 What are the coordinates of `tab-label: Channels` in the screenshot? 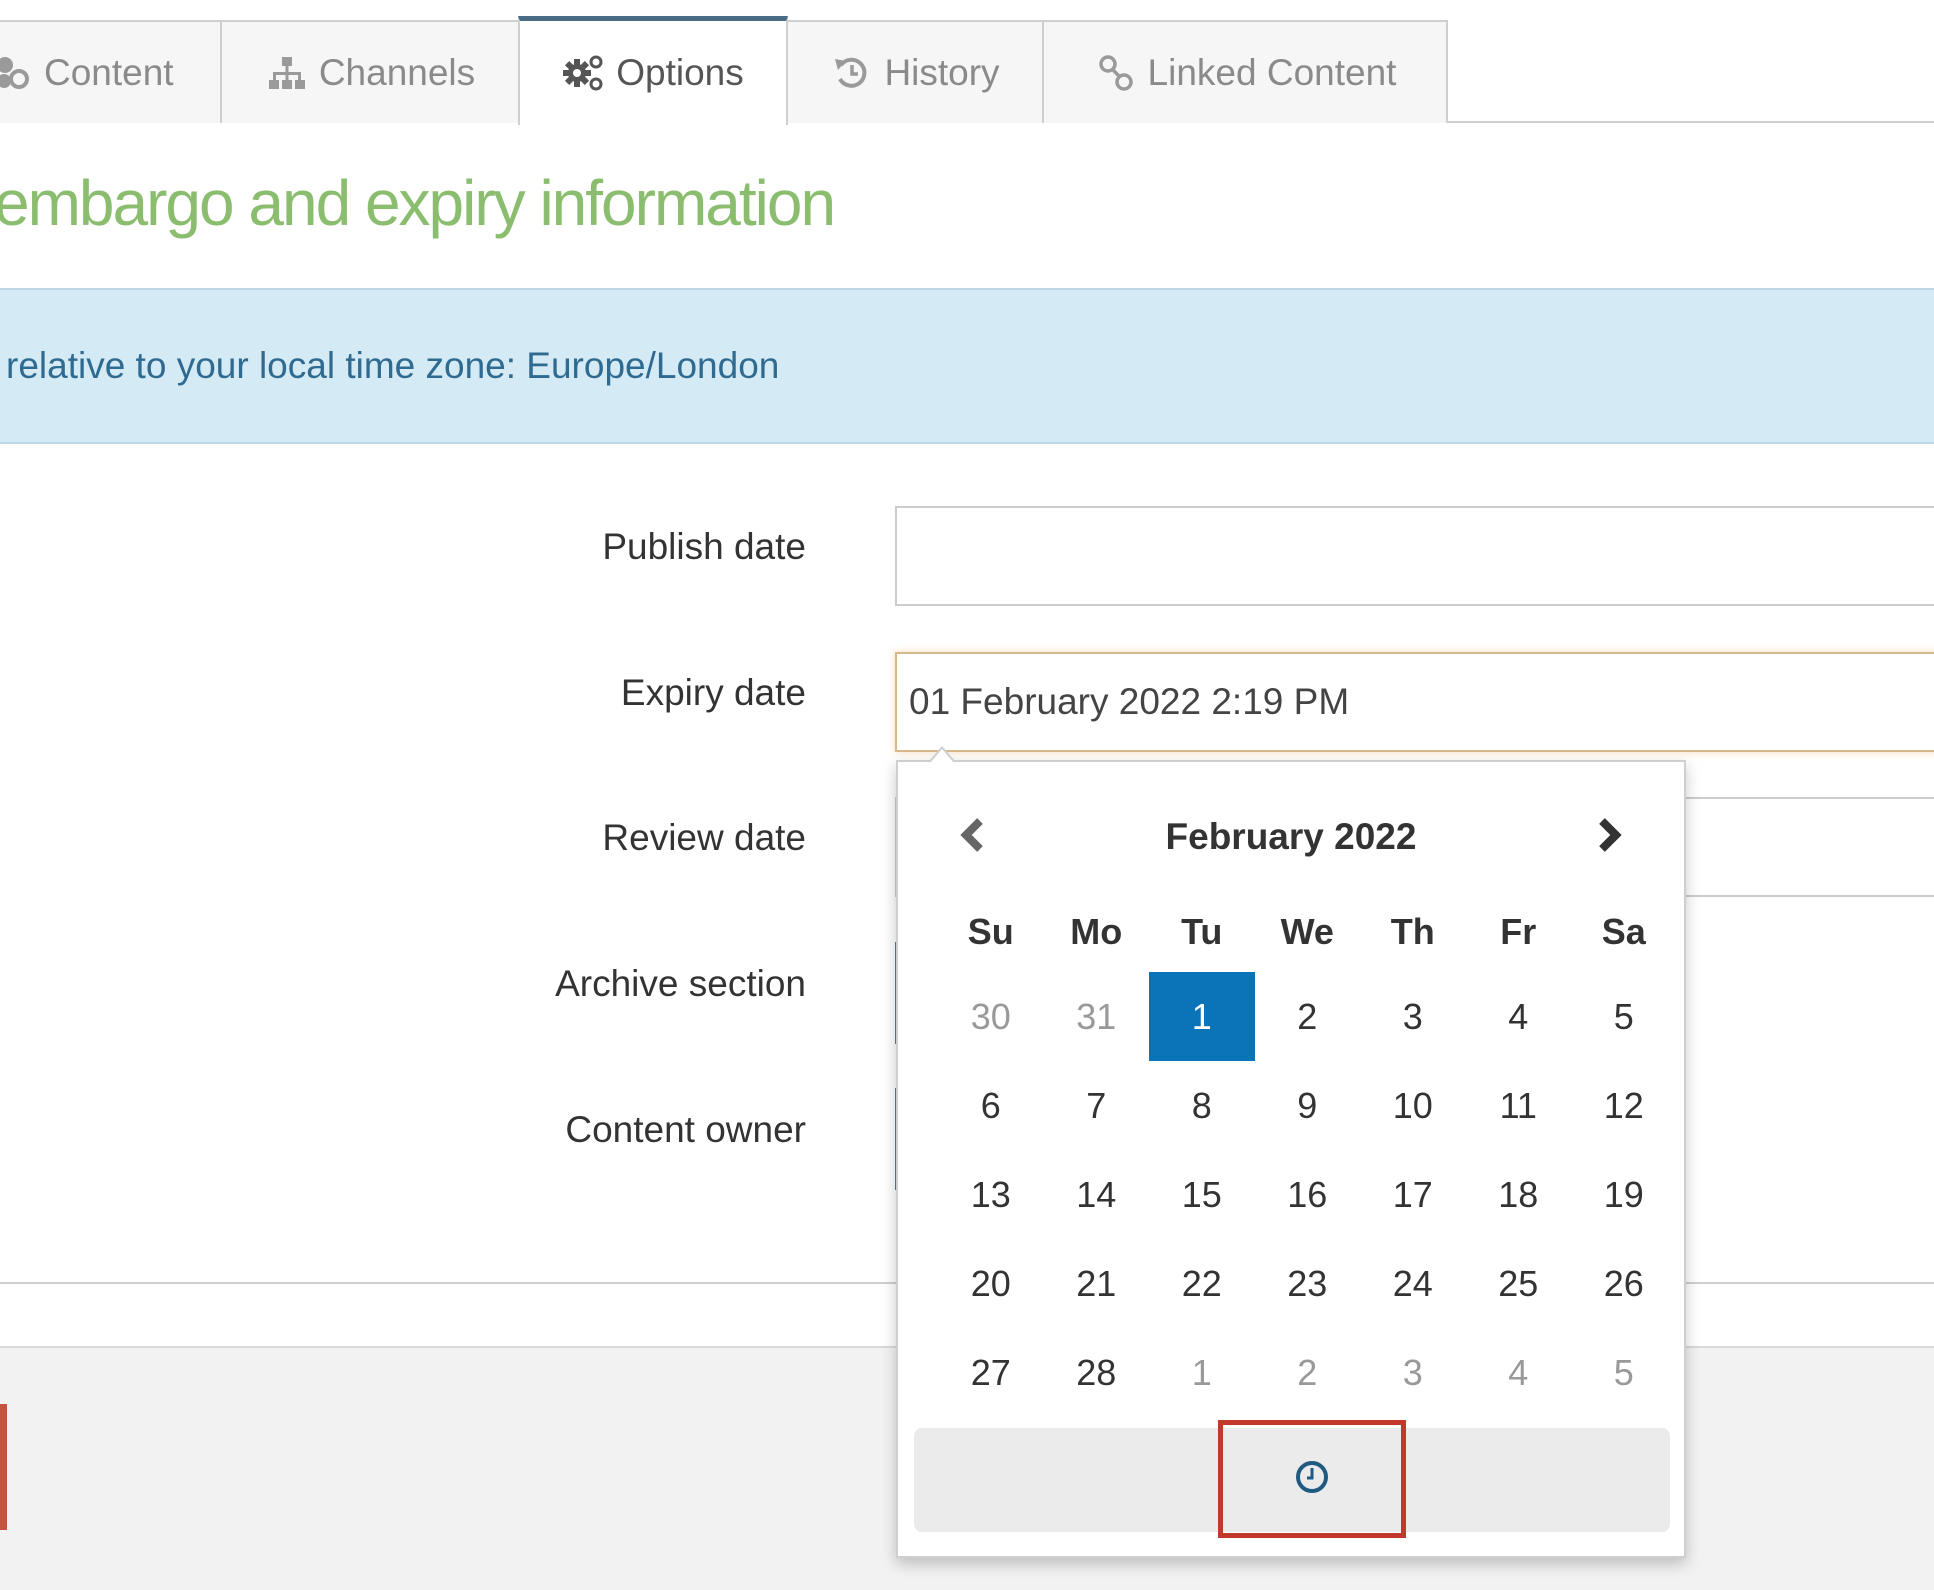 It's located at (397, 72).